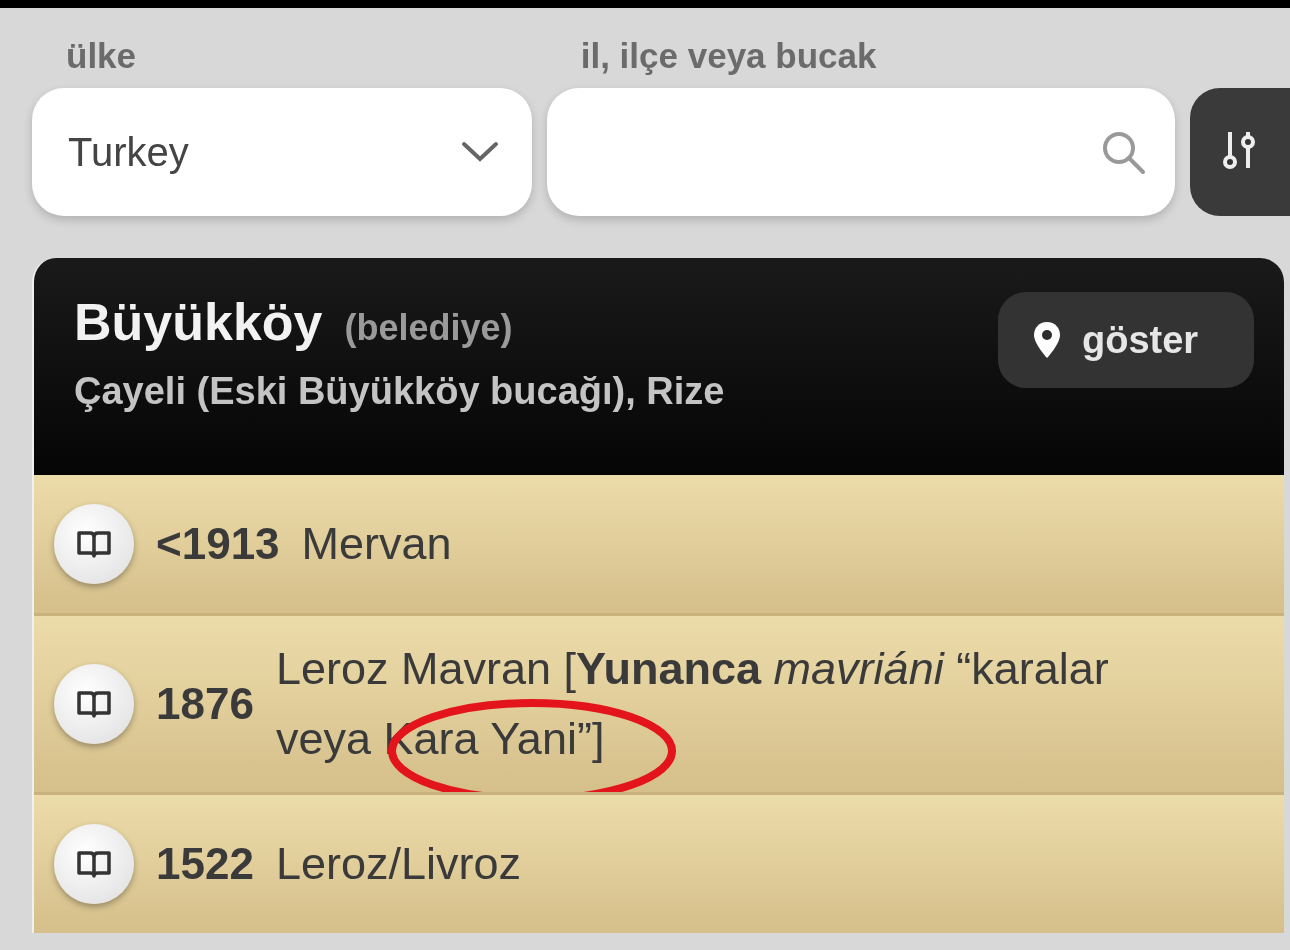 Image resolution: width=1290 pixels, height=950 pixels. I want to click on location-search-field, so click(860, 152).